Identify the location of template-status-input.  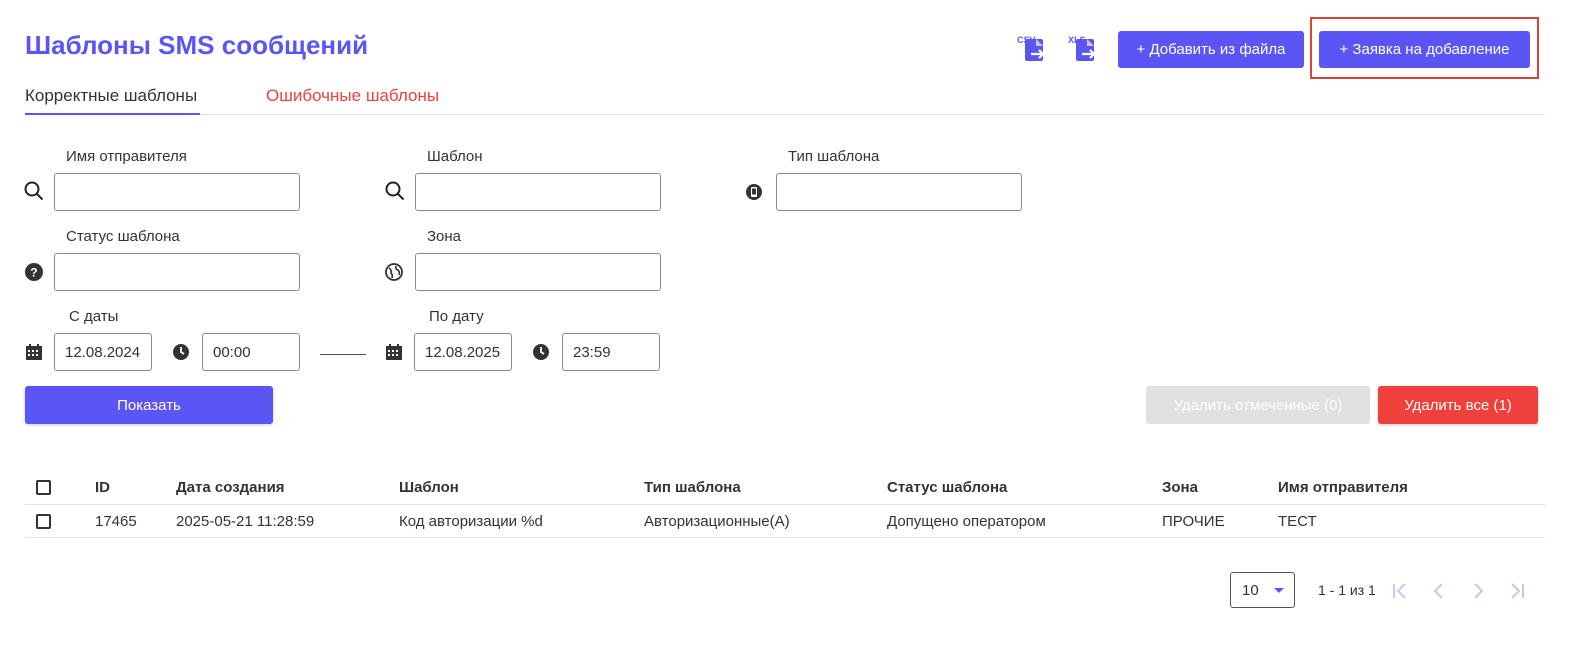
(177, 272).